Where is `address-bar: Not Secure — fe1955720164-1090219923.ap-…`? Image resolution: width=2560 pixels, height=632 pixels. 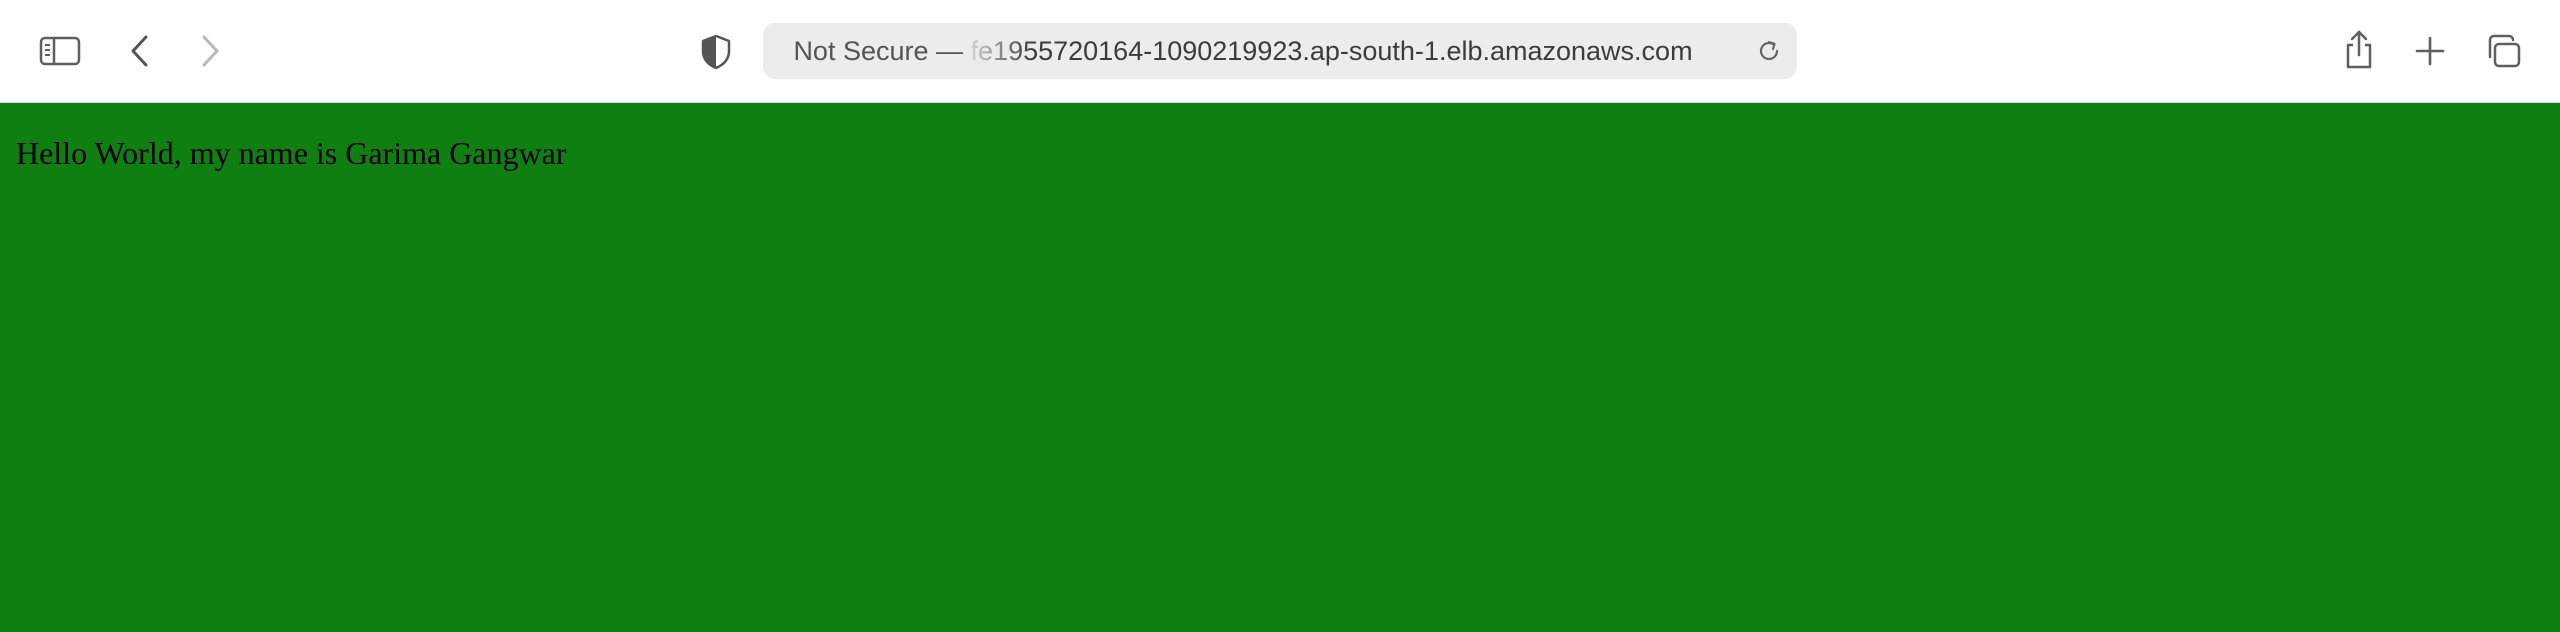 address-bar: Not Secure — fe1955720164-1090219923.ap-… is located at coordinates (1280, 51).